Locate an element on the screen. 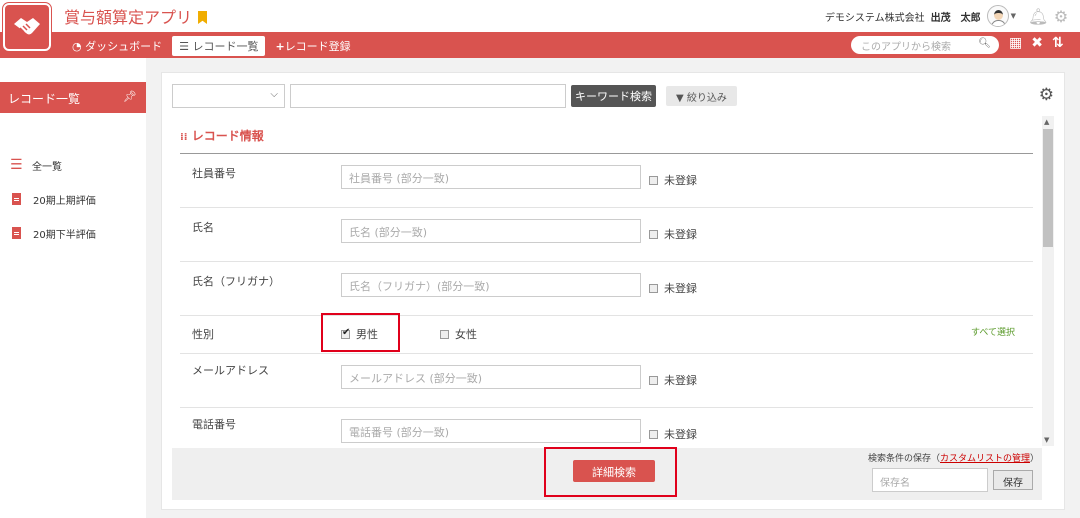  scrollbar-thumb is located at coordinates (1048, 188).